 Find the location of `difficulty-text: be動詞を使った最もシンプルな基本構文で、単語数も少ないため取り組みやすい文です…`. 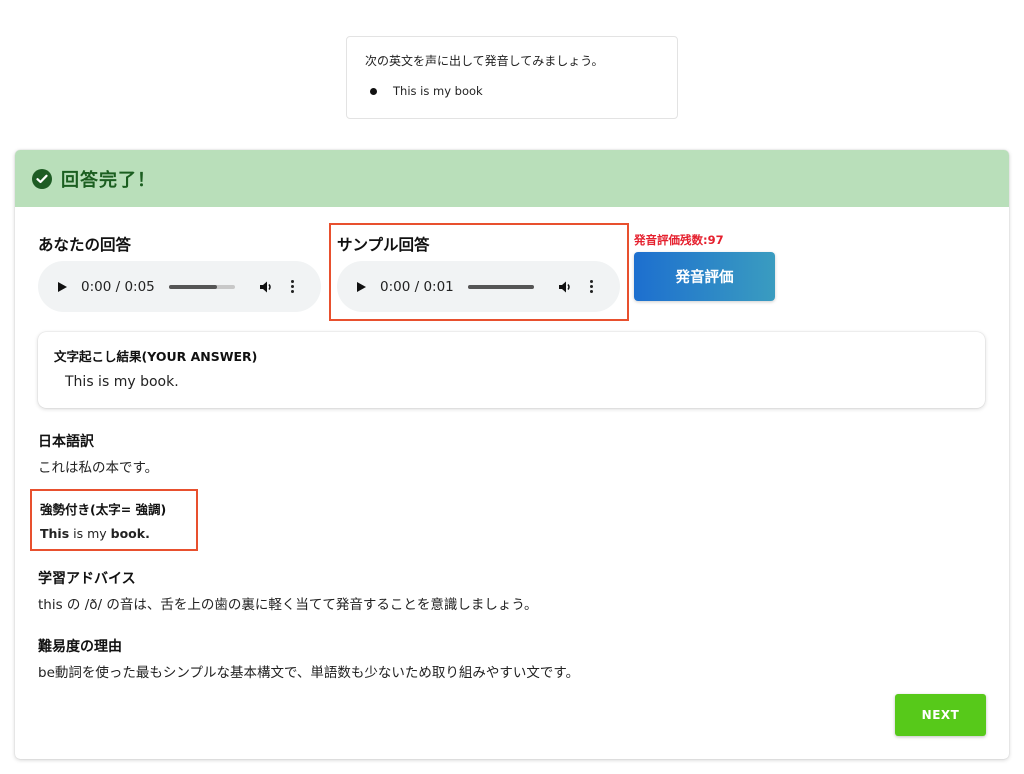

difficulty-text: be動詞を使った最もシンプルな基本構文で、単語数も少ないため取り組みやすい文です… is located at coordinates (309, 673).